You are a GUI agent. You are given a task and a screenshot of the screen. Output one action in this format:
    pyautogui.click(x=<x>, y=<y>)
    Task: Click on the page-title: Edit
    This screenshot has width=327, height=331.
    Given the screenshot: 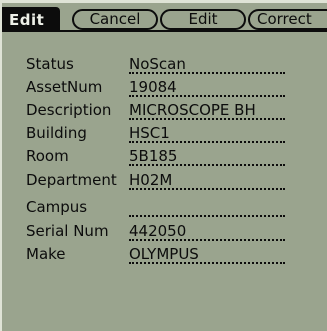 What is the action you would take?
    pyautogui.click(x=27, y=20)
    